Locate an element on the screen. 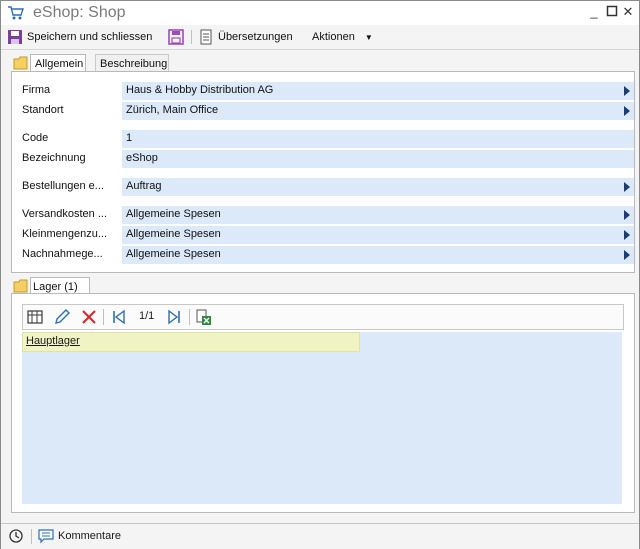  translations-label: Übersetzungen is located at coordinates (255, 37).